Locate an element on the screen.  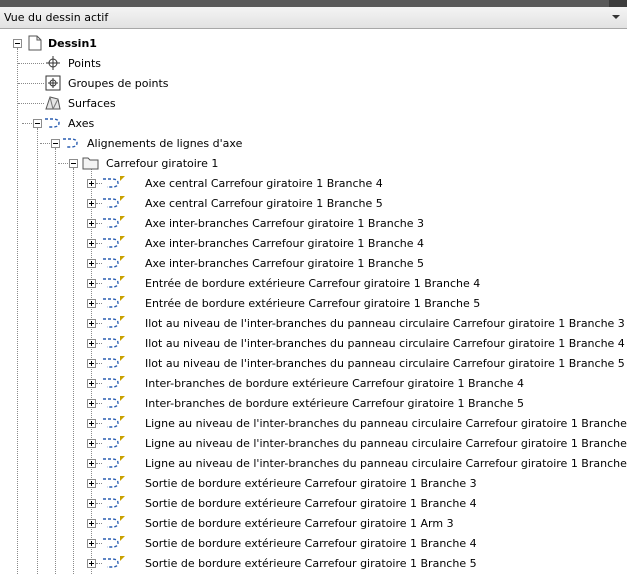
panel-title: Vue du dessin actif is located at coordinates (56, 17).